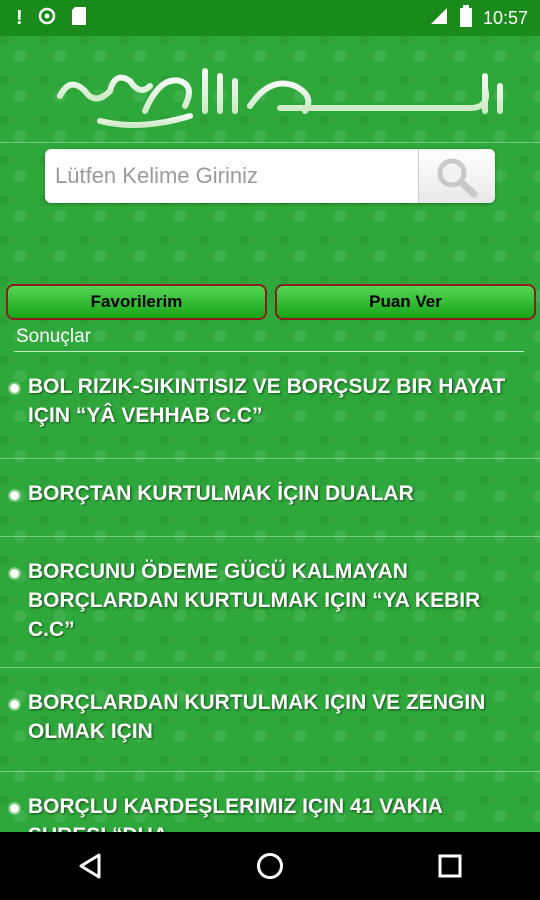  Describe the element at coordinates (136, 302) in the screenshot. I see `favorites-button: Favorilerim` at that location.